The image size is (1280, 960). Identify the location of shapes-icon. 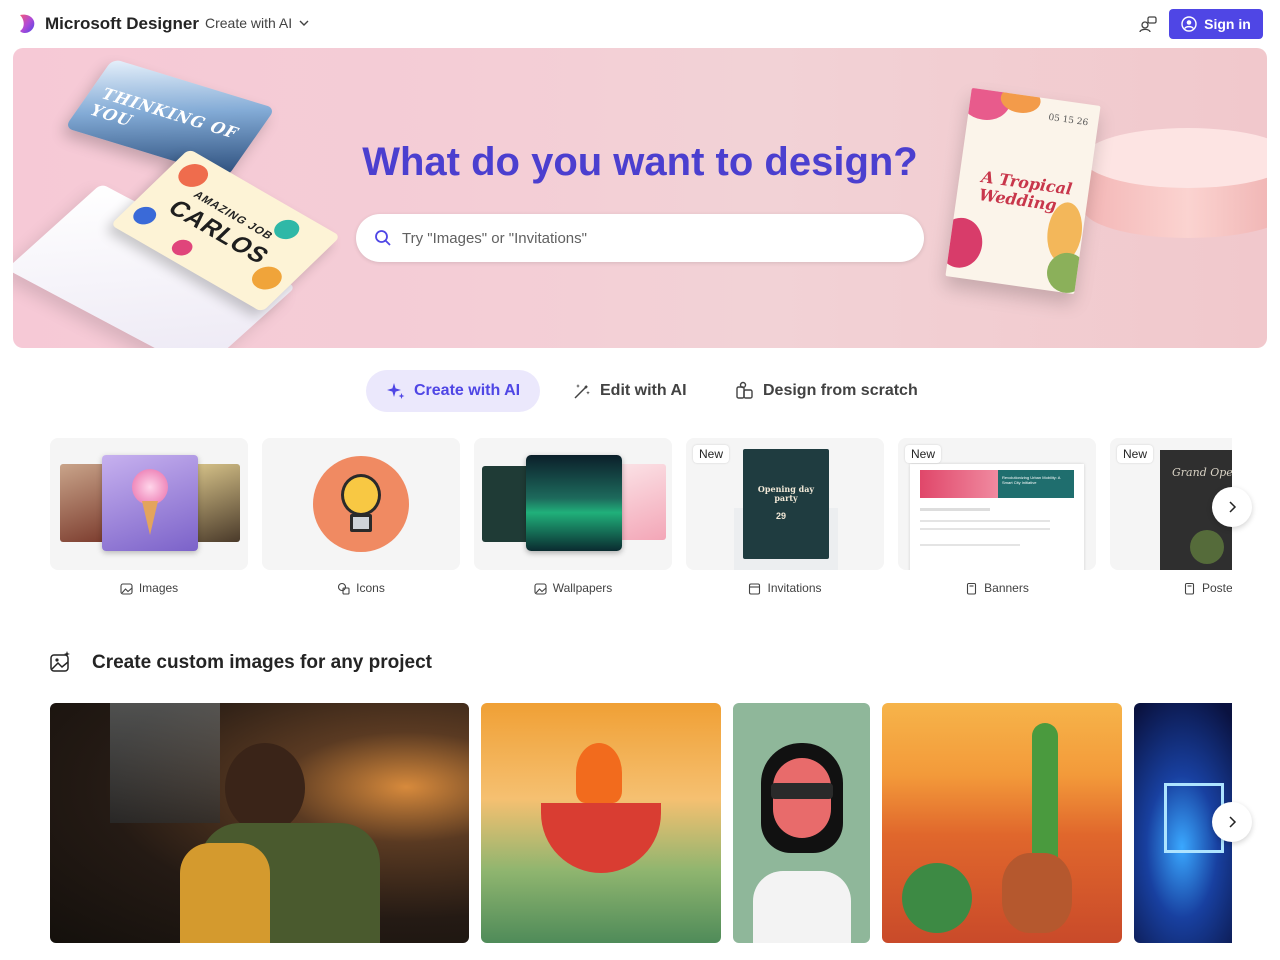
(344, 588).